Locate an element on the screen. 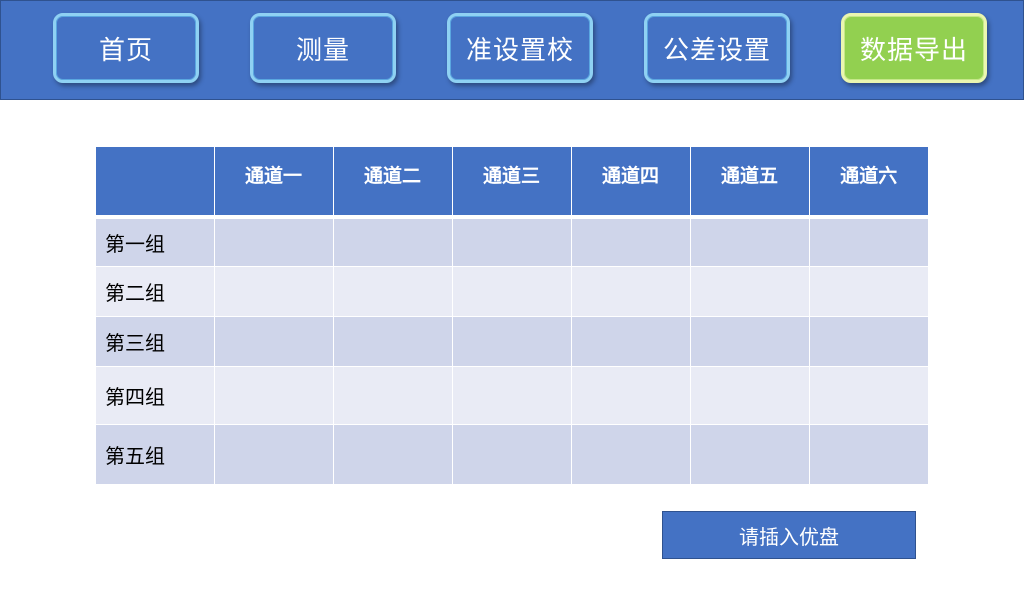 The width and height of the screenshot is (1024, 600). column-header: 通道四 is located at coordinates (631, 183).